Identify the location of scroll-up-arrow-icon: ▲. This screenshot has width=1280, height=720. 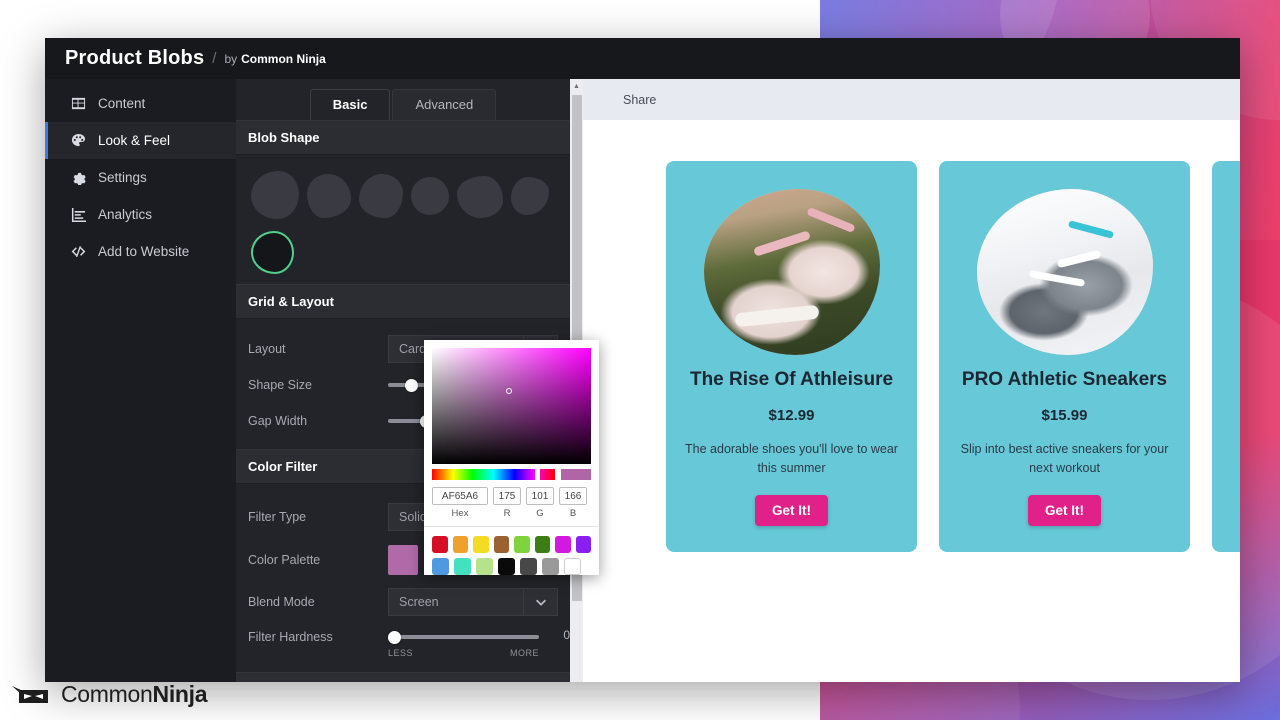
(576, 86).